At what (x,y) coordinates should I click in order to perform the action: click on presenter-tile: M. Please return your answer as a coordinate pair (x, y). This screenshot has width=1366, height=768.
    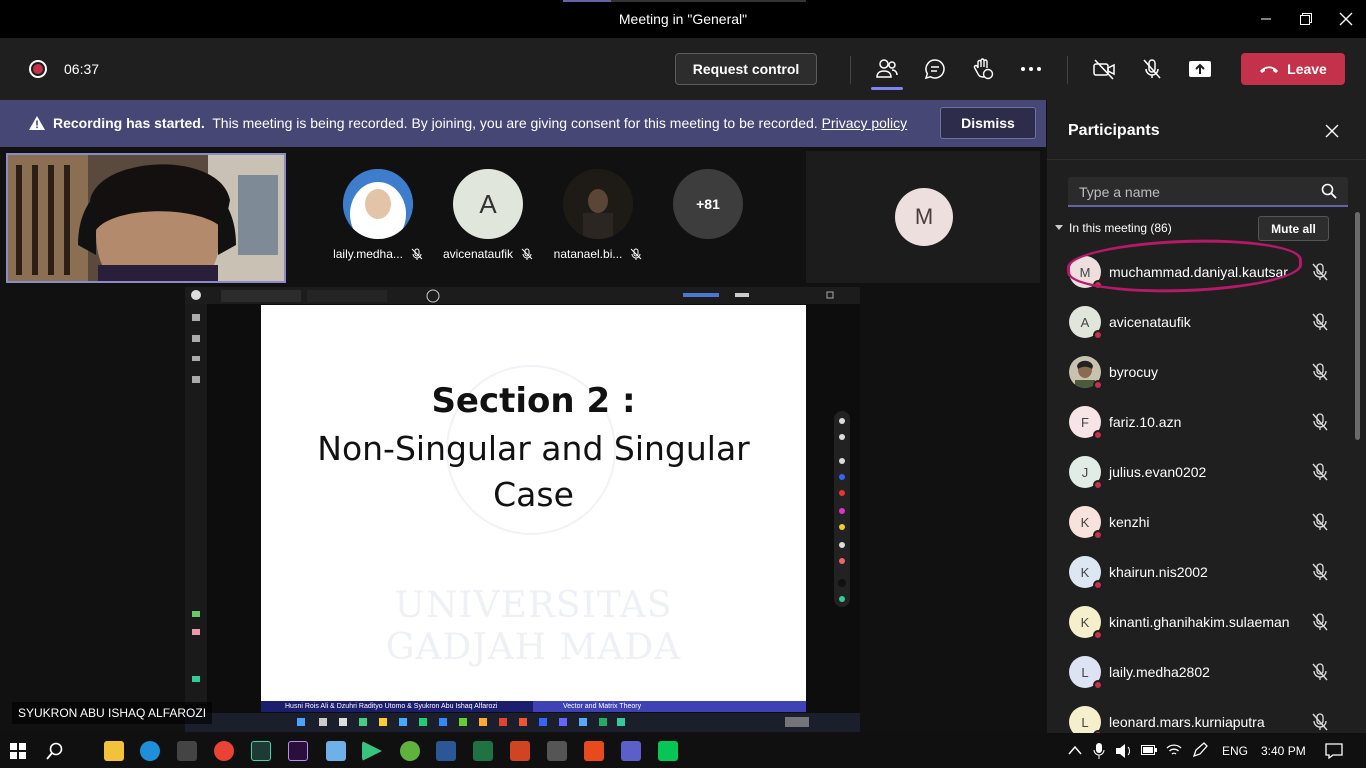
    Looking at the image, I should click on (923, 217).